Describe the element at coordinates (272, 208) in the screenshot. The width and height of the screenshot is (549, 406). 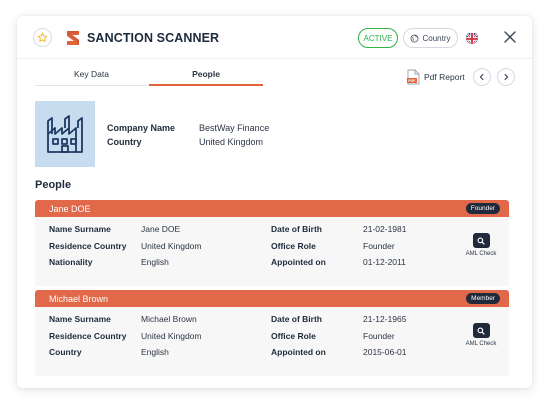
I see `person-header: Jane DOE Founder` at that location.